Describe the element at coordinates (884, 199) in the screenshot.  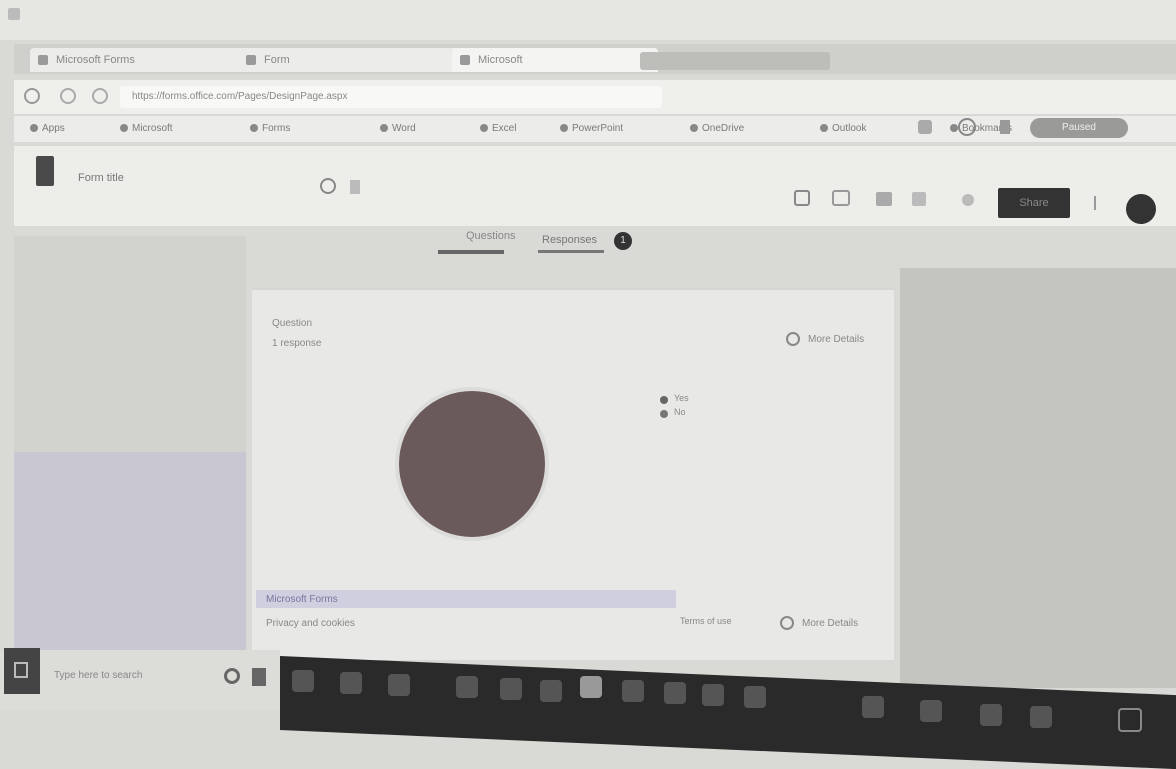
I see `collaborate-icon` at that location.